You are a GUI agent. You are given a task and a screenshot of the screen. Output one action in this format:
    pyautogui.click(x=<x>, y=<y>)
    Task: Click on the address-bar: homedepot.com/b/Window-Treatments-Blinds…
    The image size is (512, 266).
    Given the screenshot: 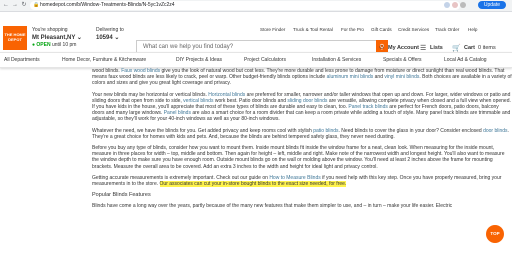 What is the action you would take?
    pyautogui.click(x=245, y=5)
    